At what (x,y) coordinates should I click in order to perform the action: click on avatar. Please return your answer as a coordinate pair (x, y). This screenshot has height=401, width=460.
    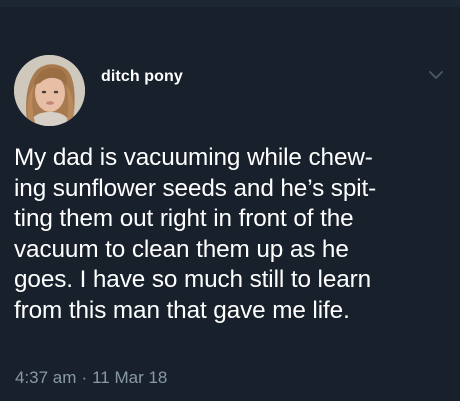
    Looking at the image, I should click on (49, 90).